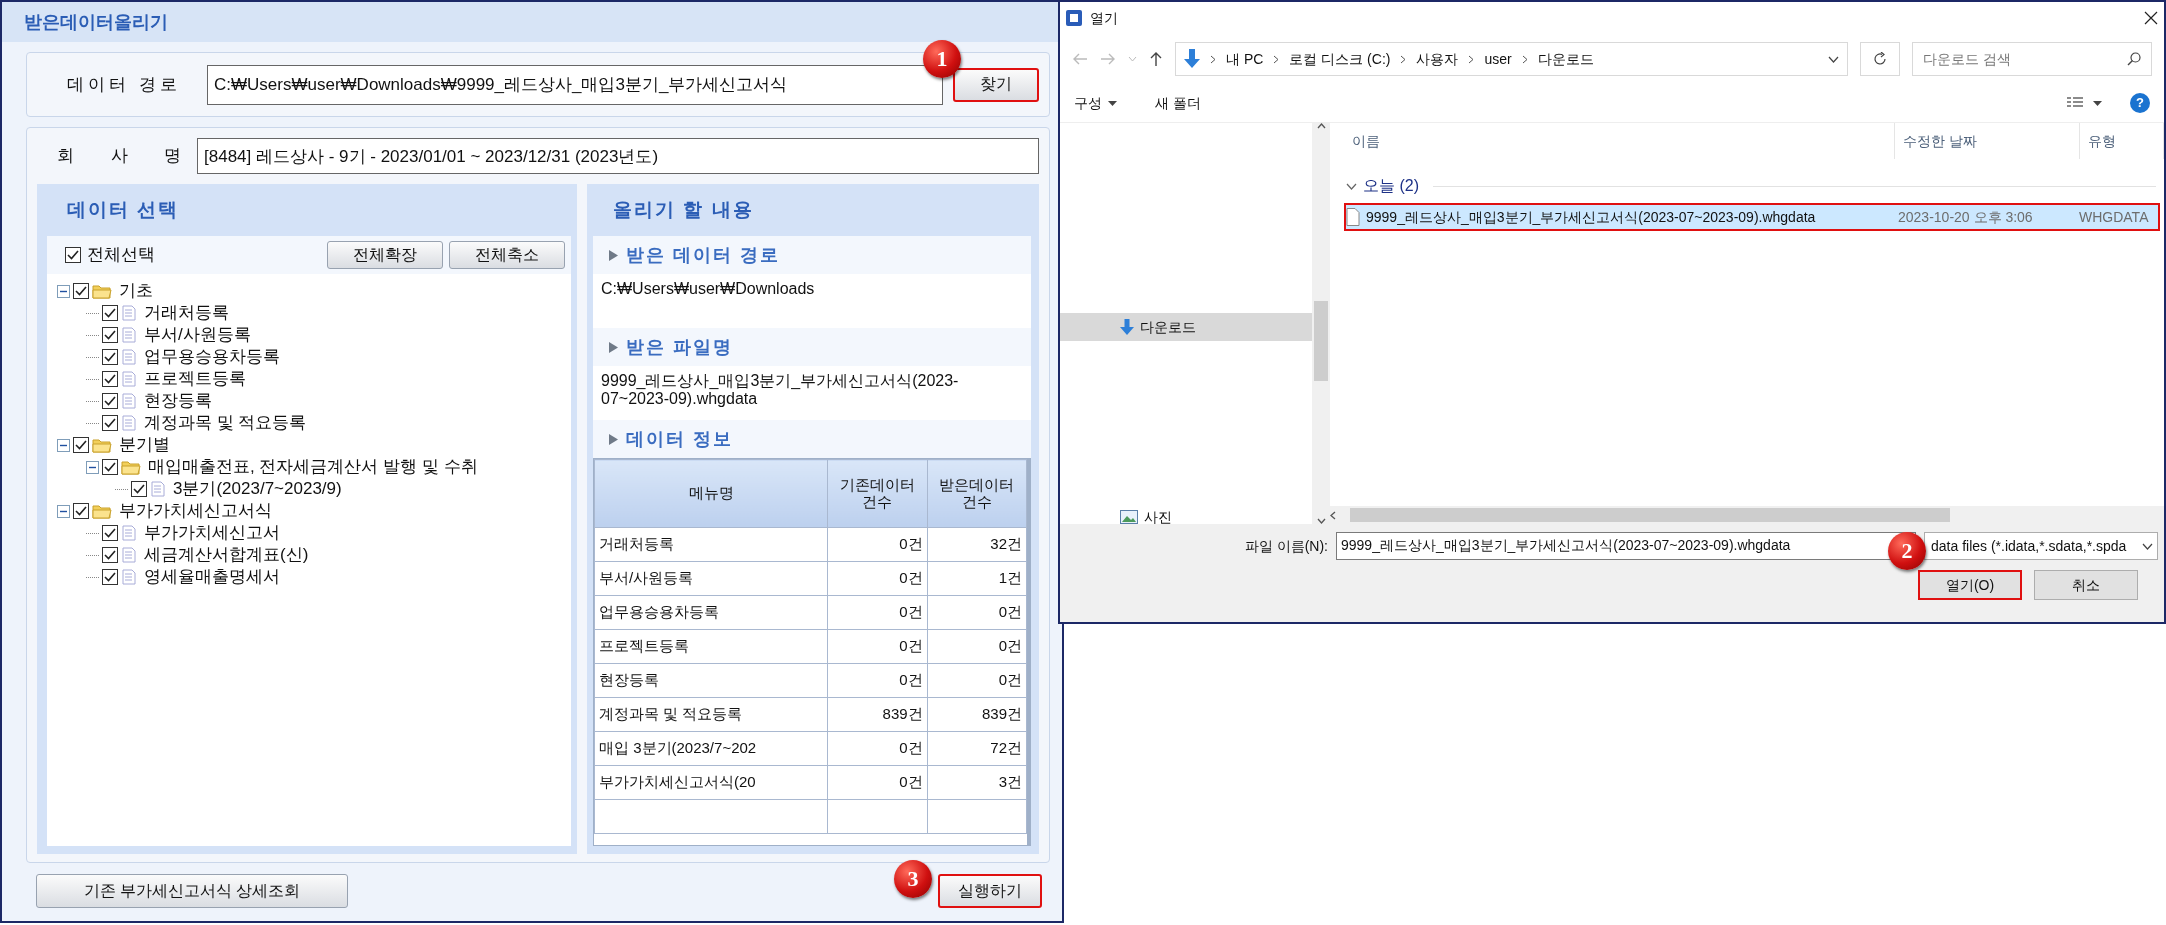 The width and height of the screenshot is (2166, 925). I want to click on dialog-title: 받은데이터올리기, so click(96, 22).